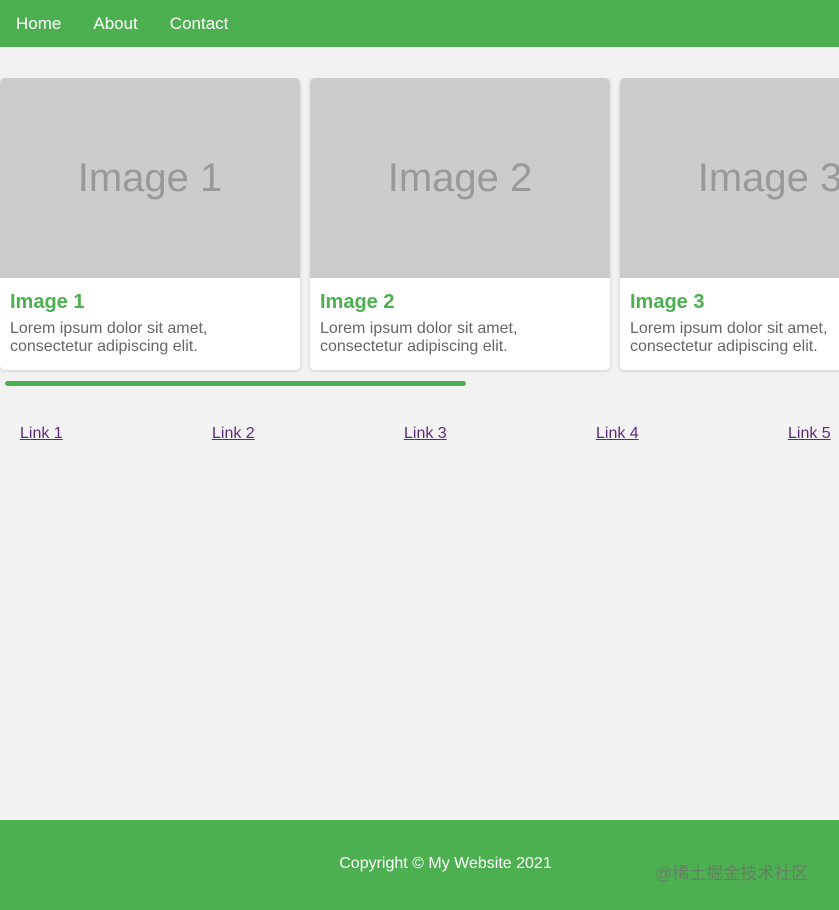 The image size is (839, 910). I want to click on card-3-text-line-2: consectetur adipiscing elit., so click(724, 346).